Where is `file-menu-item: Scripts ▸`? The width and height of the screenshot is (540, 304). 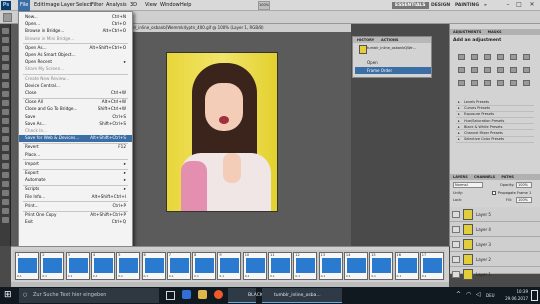 file-menu-item: Scripts ▸ is located at coordinates (75, 189).